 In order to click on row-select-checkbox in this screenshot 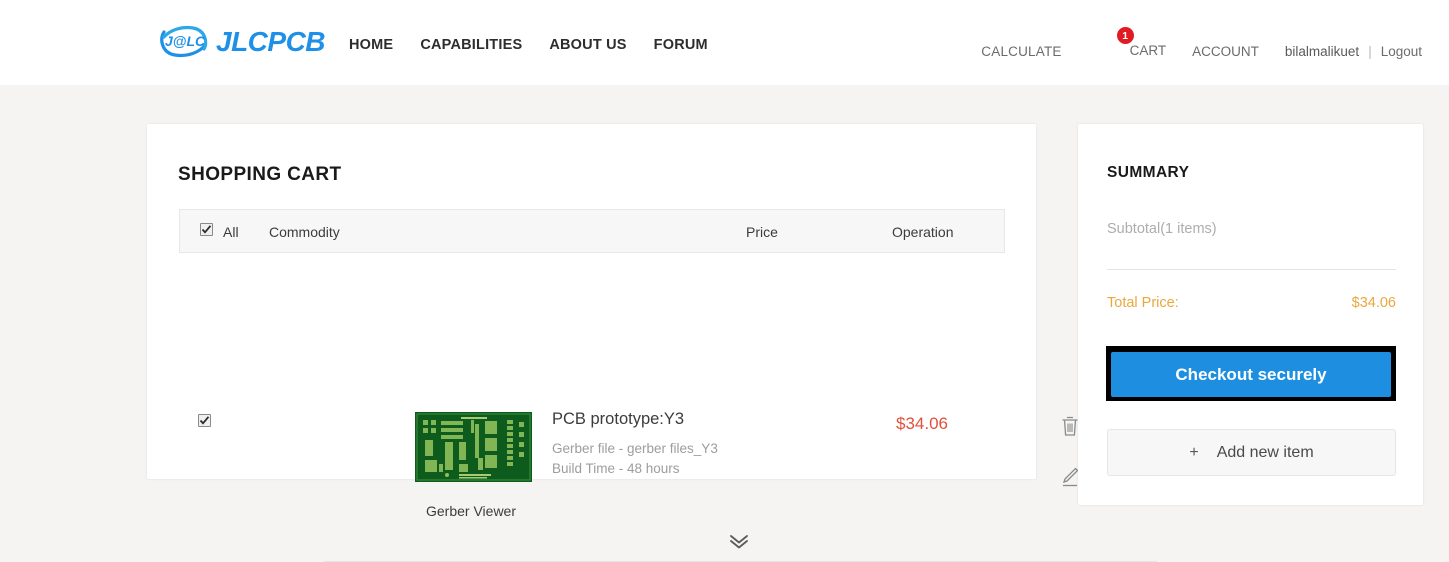, I will do `click(204, 420)`.